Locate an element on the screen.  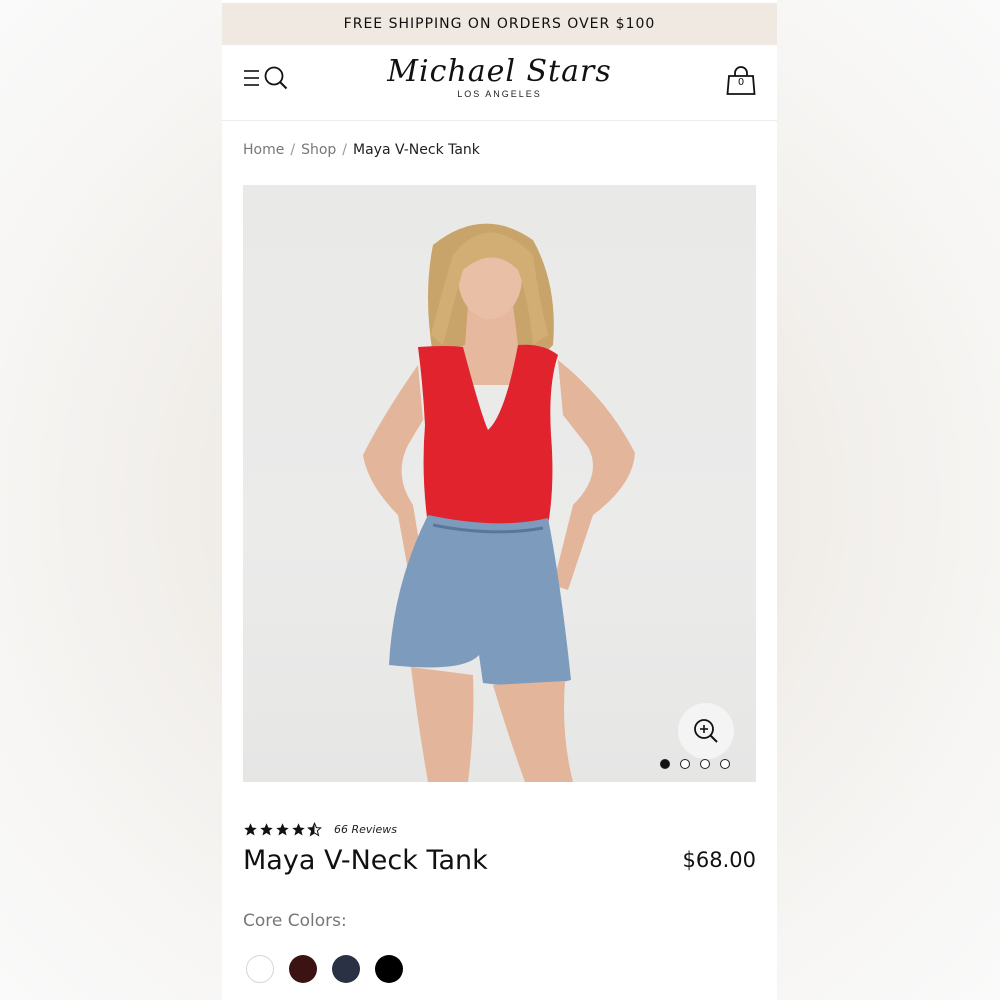
breadcrumb-home: Home is located at coordinates (263, 150).